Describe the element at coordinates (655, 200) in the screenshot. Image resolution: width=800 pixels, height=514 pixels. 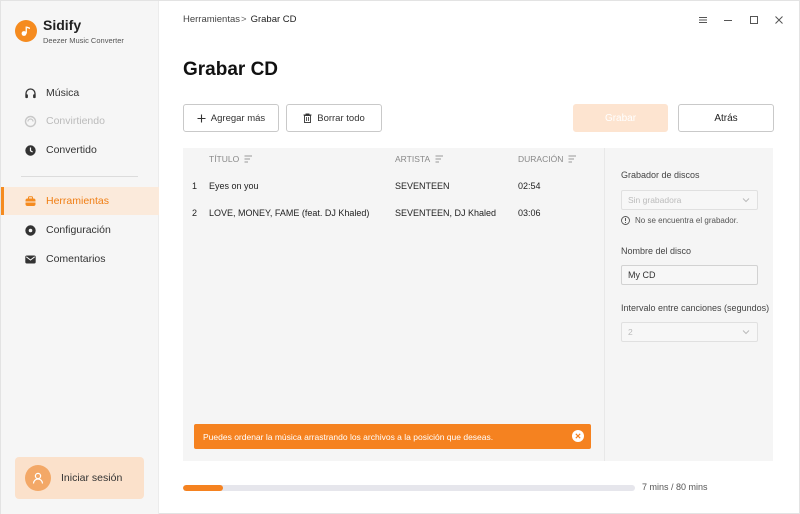
I see `burner-select-value: Sin grabadora` at that location.